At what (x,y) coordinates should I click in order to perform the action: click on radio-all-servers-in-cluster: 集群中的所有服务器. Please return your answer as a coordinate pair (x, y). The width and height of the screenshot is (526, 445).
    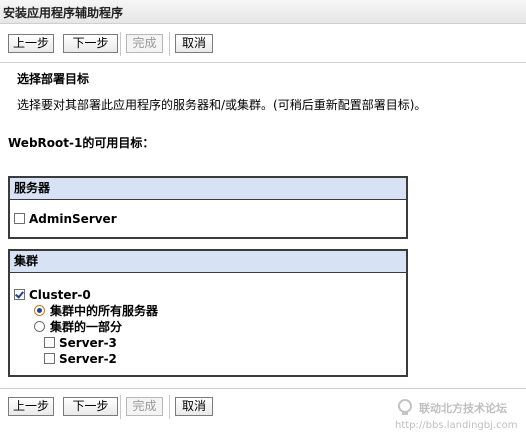
    Looking at the image, I should click on (96, 311).